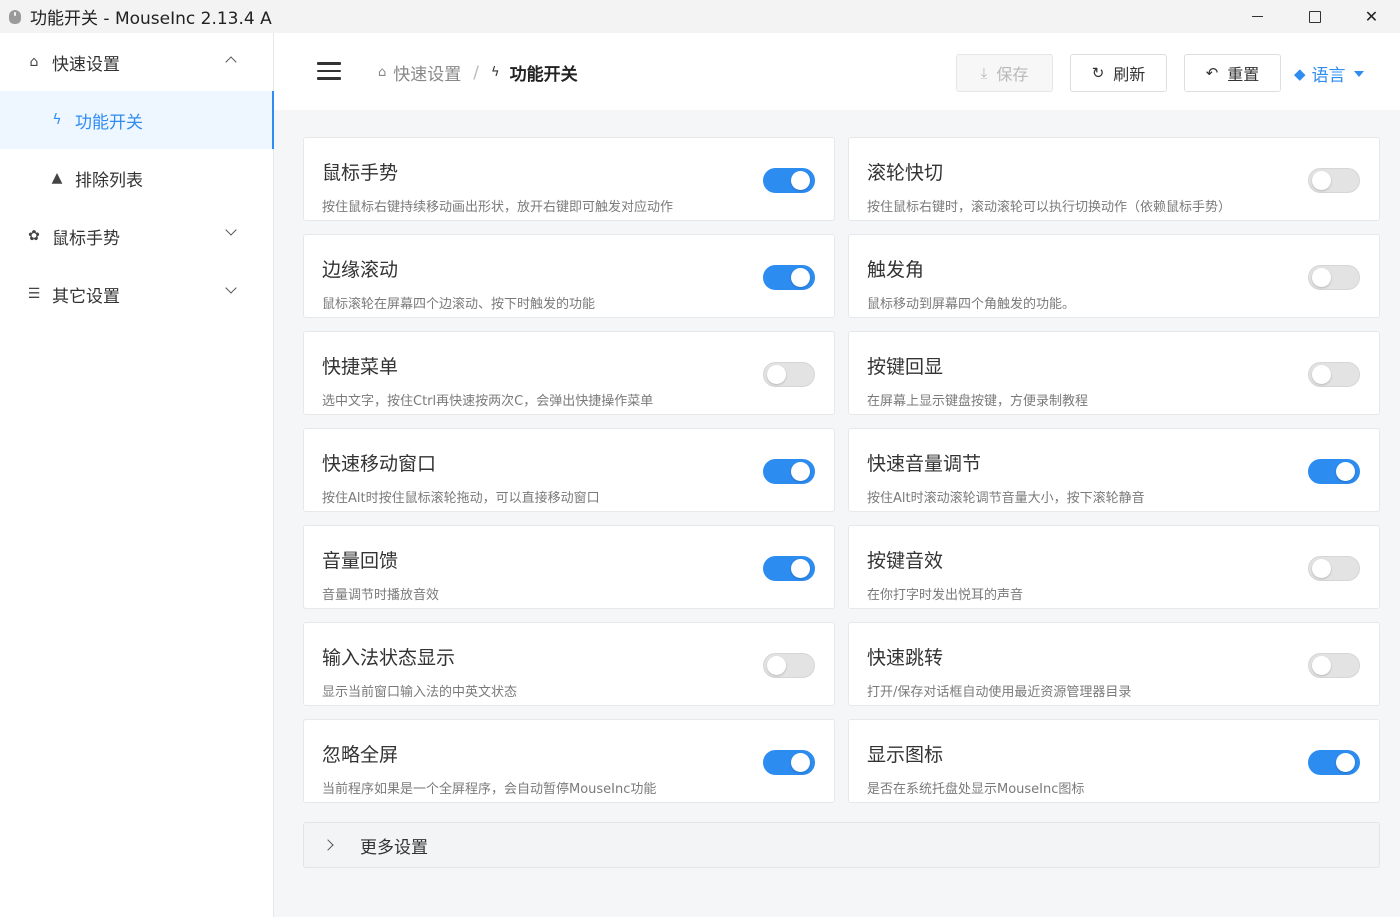  I want to click on feature-title: 音量回馈, so click(360, 561).